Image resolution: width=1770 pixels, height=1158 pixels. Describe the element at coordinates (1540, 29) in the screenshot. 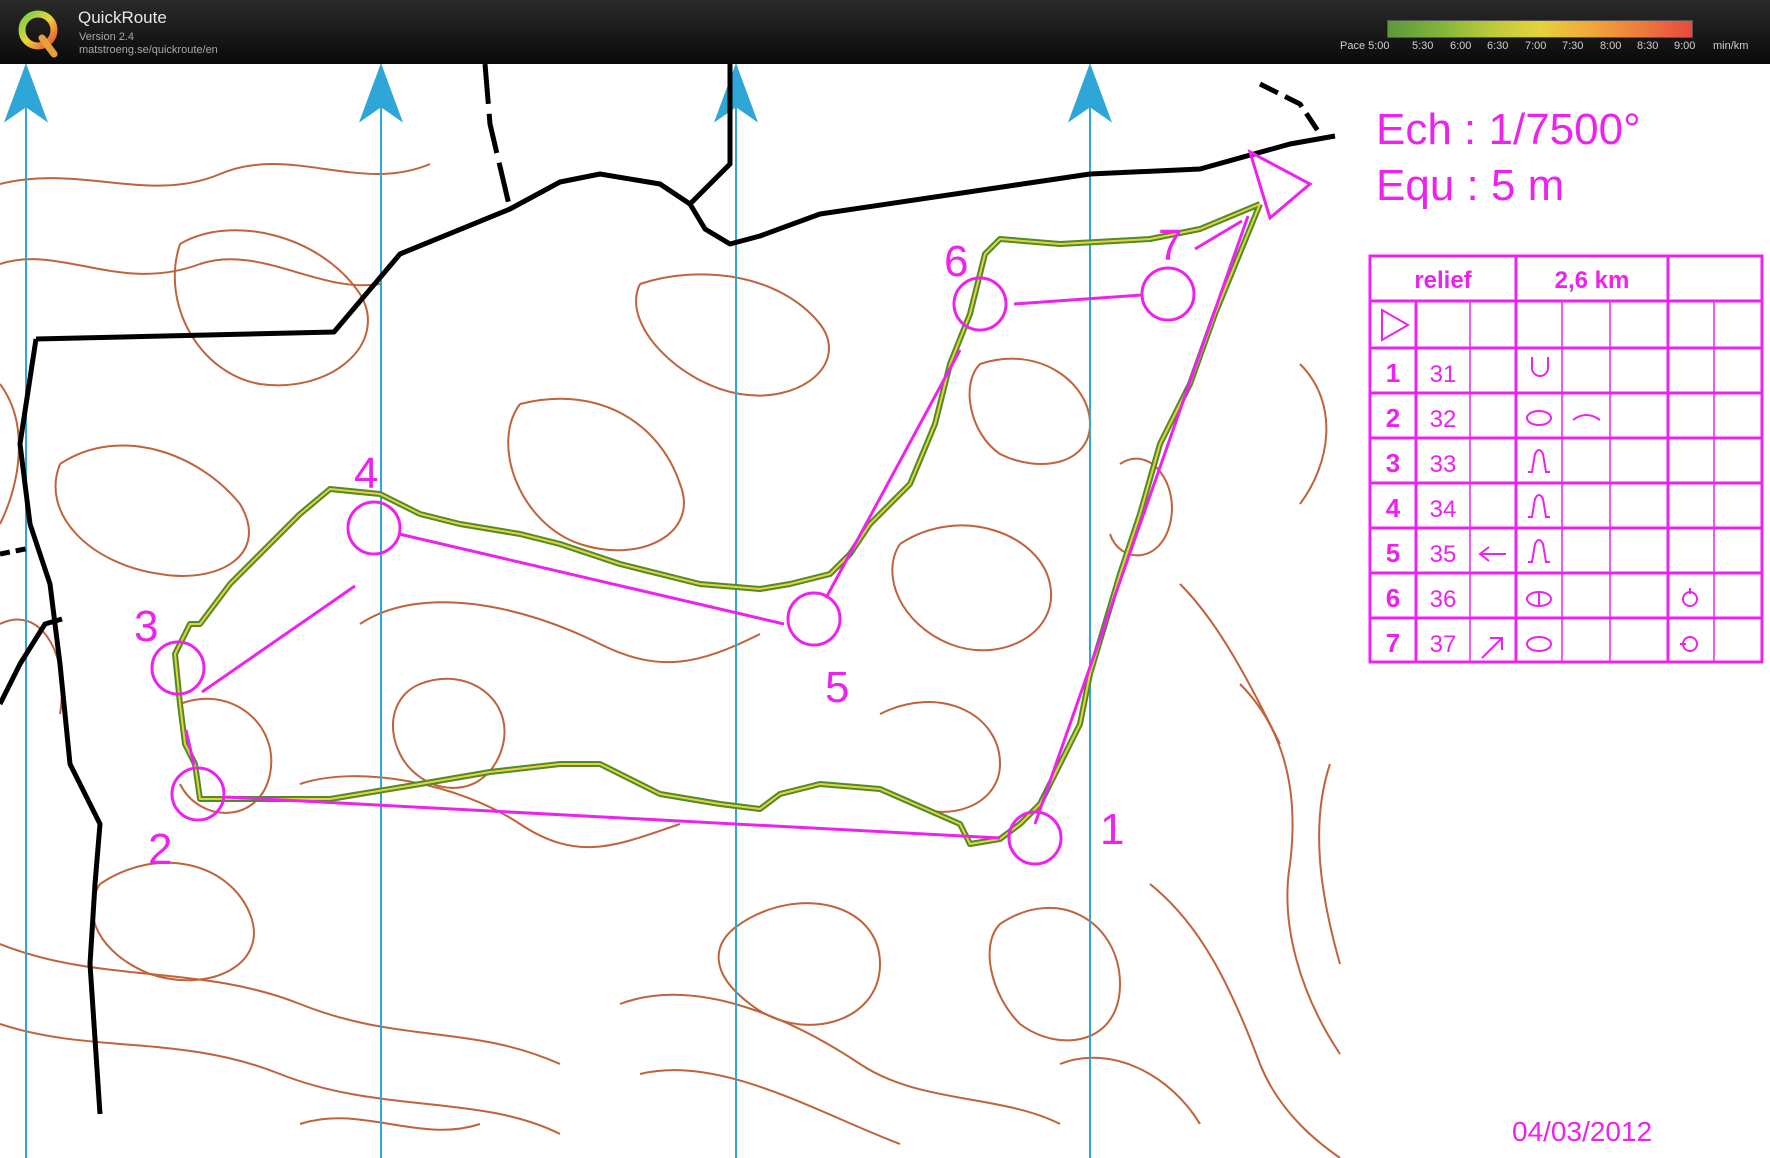

I see `pace-color-bar` at that location.